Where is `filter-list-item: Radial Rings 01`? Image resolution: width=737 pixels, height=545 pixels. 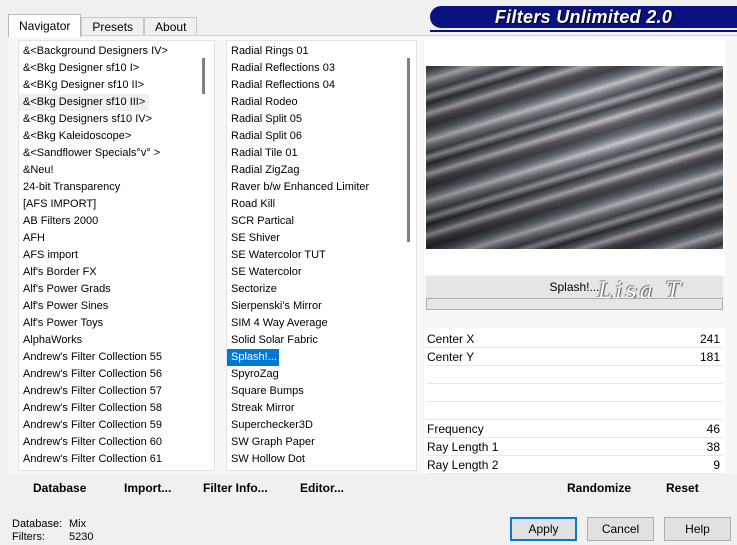
filter-list-item: Radial Rings 01 is located at coordinates (321, 51).